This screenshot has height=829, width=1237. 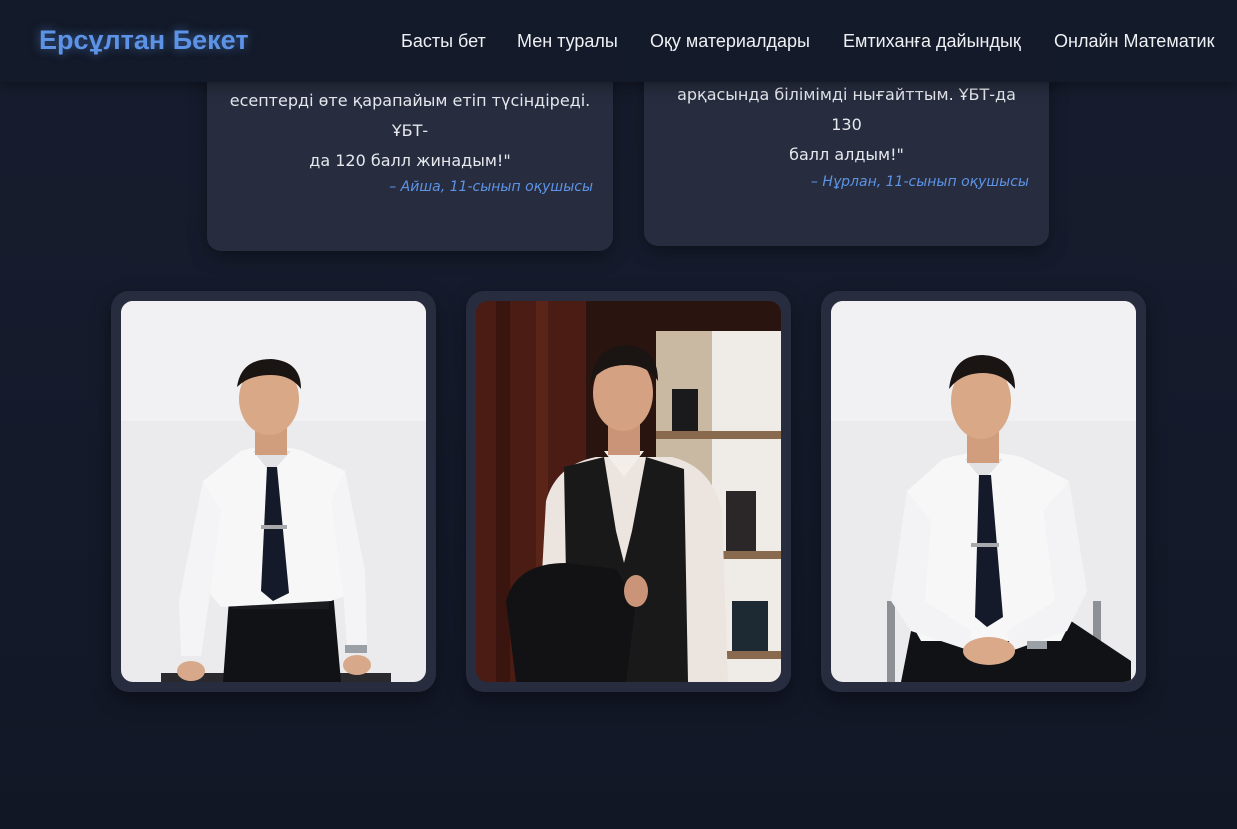 What do you see at coordinates (567, 41) in the screenshot?
I see `nav-link-about: Мен туралы` at bounding box center [567, 41].